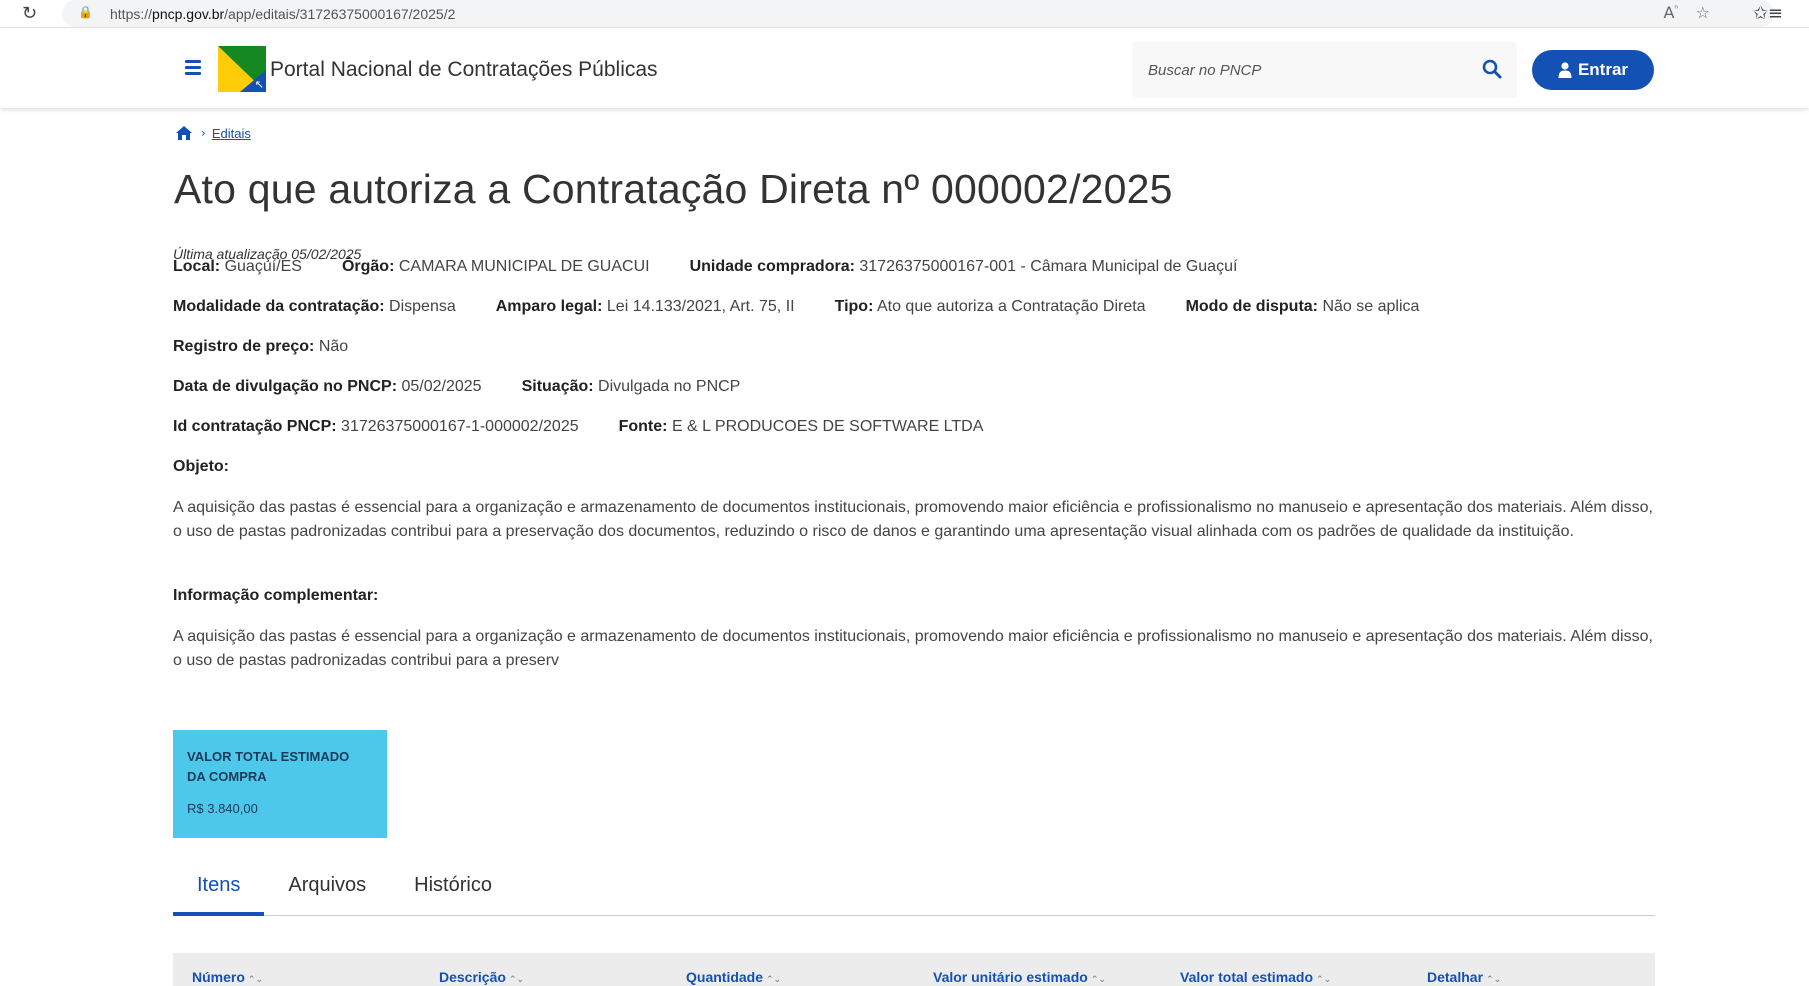 The height and width of the screenshot is (986, 1809). What do you see at coordinates (219, 893) in the screenshot?
I see `tab-itens: Itens` at bounding box center [219, 893].